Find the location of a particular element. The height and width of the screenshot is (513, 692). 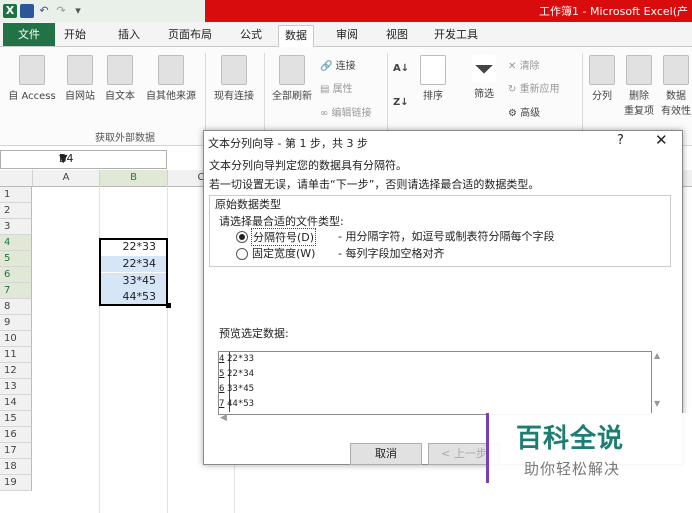

link-icon: 🔗 is located at coordinates (328, 66).